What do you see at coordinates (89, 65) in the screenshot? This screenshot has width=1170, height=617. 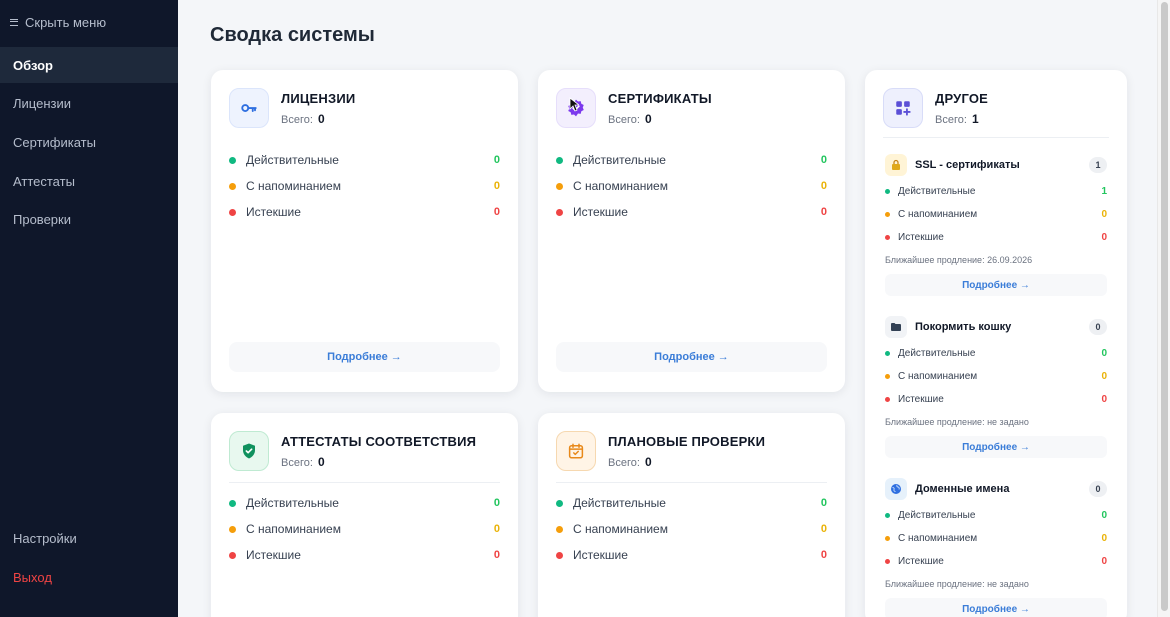 I see `sidebar-item-overview: Обзор` at bounding box center [89, 65].